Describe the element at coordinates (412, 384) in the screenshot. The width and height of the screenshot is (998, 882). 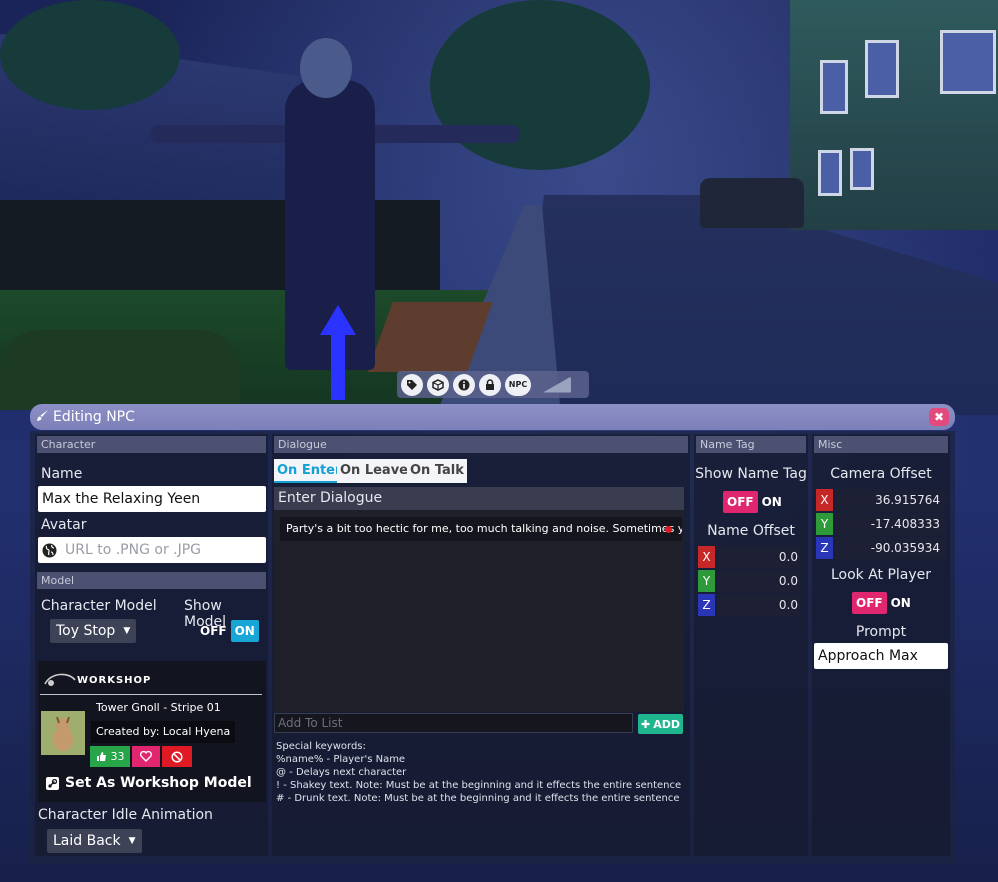
I see `tag-icon` at that location.